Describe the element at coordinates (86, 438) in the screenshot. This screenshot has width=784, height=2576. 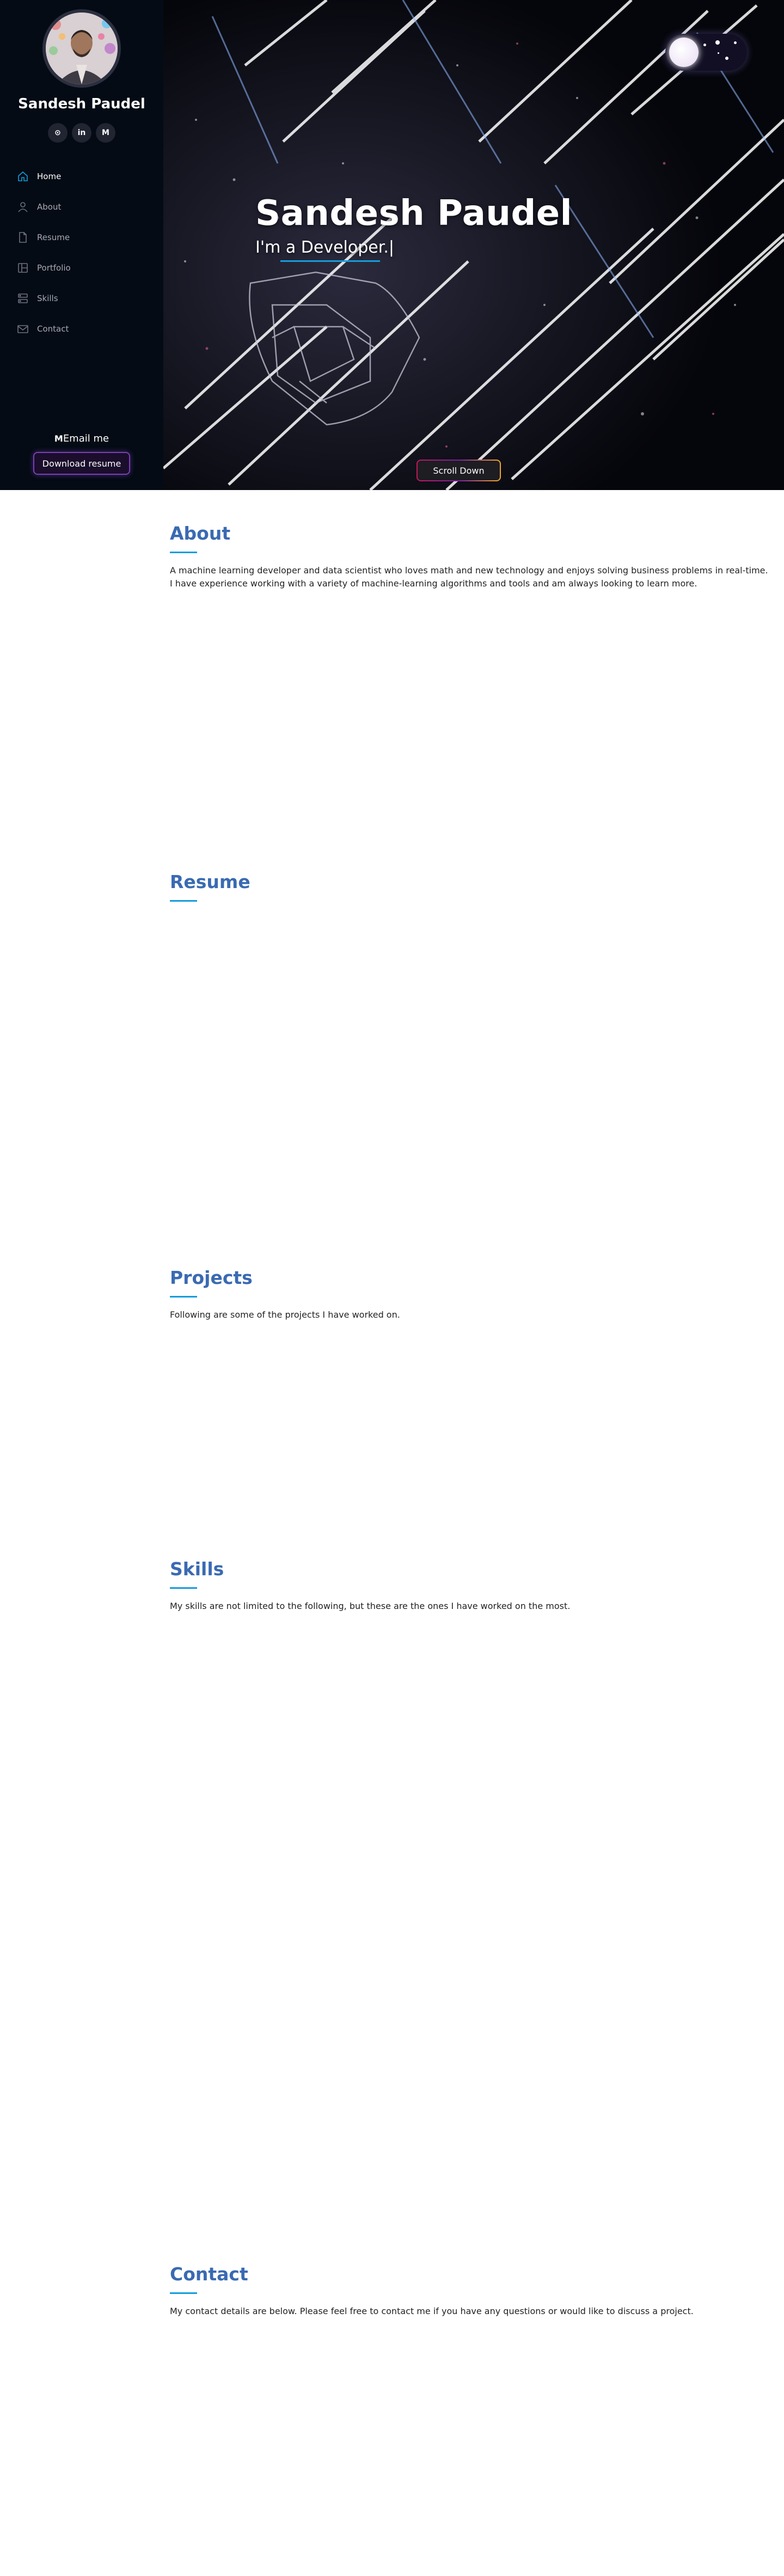
I see `email-me-label: Email me` at that location.